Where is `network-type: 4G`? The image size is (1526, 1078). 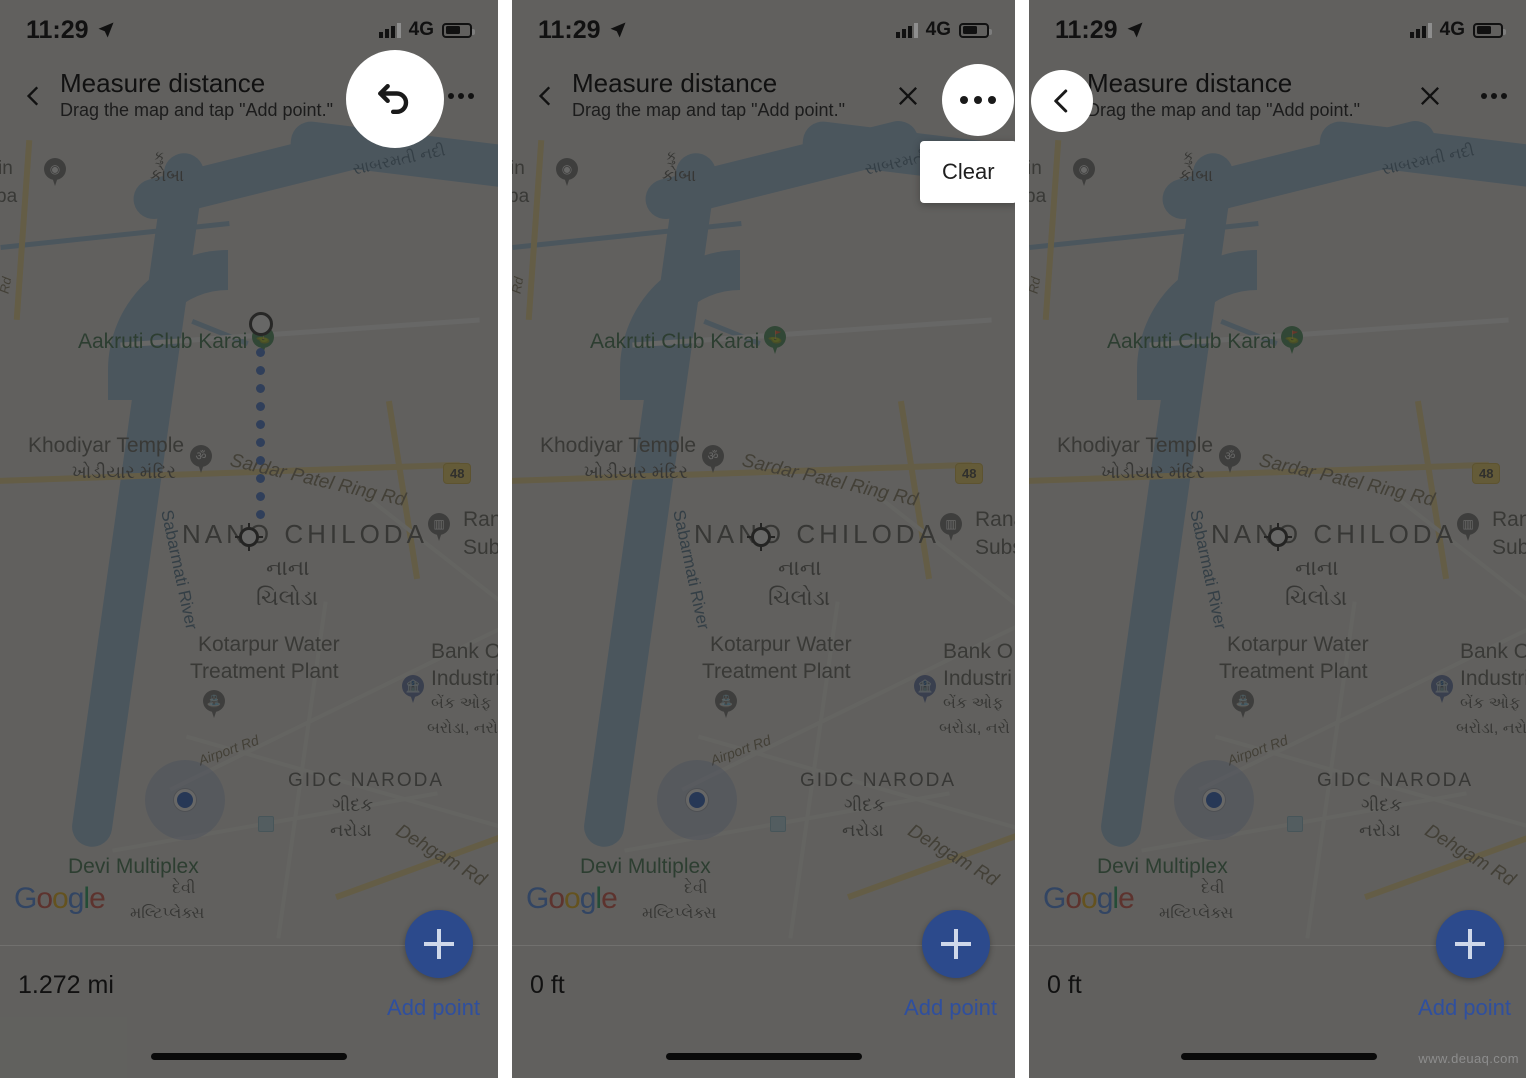
network-type: 4G is located at coordinates (938, 29).